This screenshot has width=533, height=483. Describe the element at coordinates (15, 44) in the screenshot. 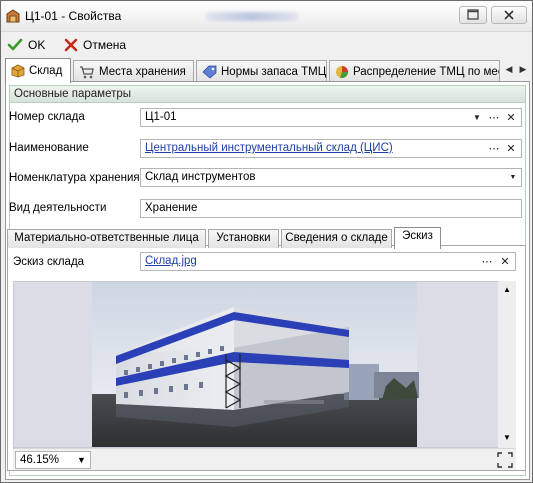

I see `checkmark-icon` at that location.